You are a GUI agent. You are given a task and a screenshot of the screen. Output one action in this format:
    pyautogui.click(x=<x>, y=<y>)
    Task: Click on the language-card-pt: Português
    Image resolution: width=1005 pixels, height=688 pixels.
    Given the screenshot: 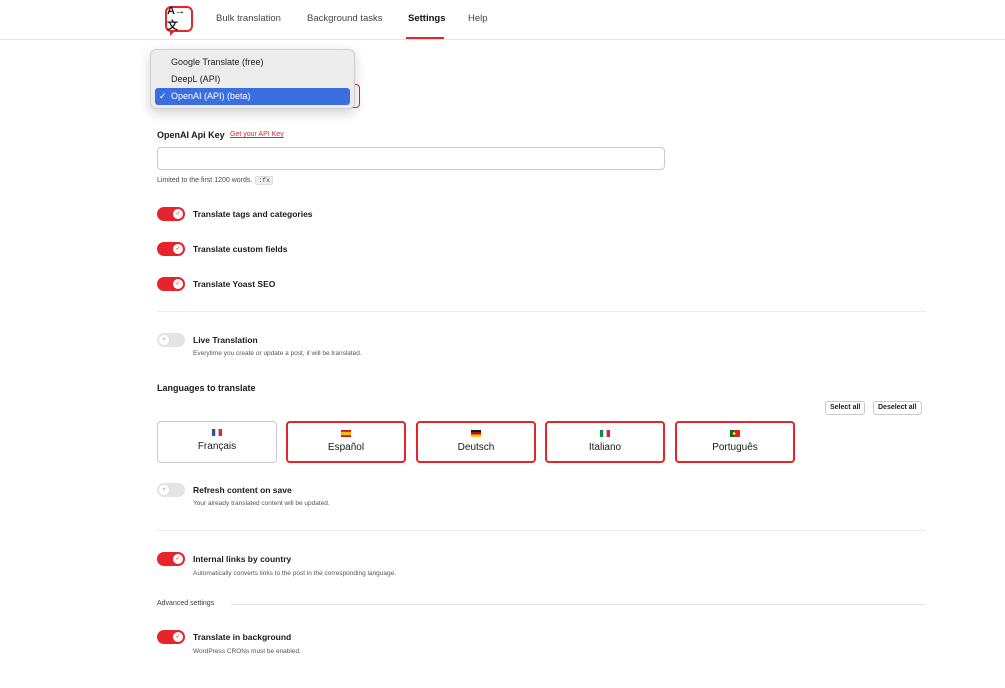 What is the action you would take?
    pyautogui.click(x=735, y=442)
    